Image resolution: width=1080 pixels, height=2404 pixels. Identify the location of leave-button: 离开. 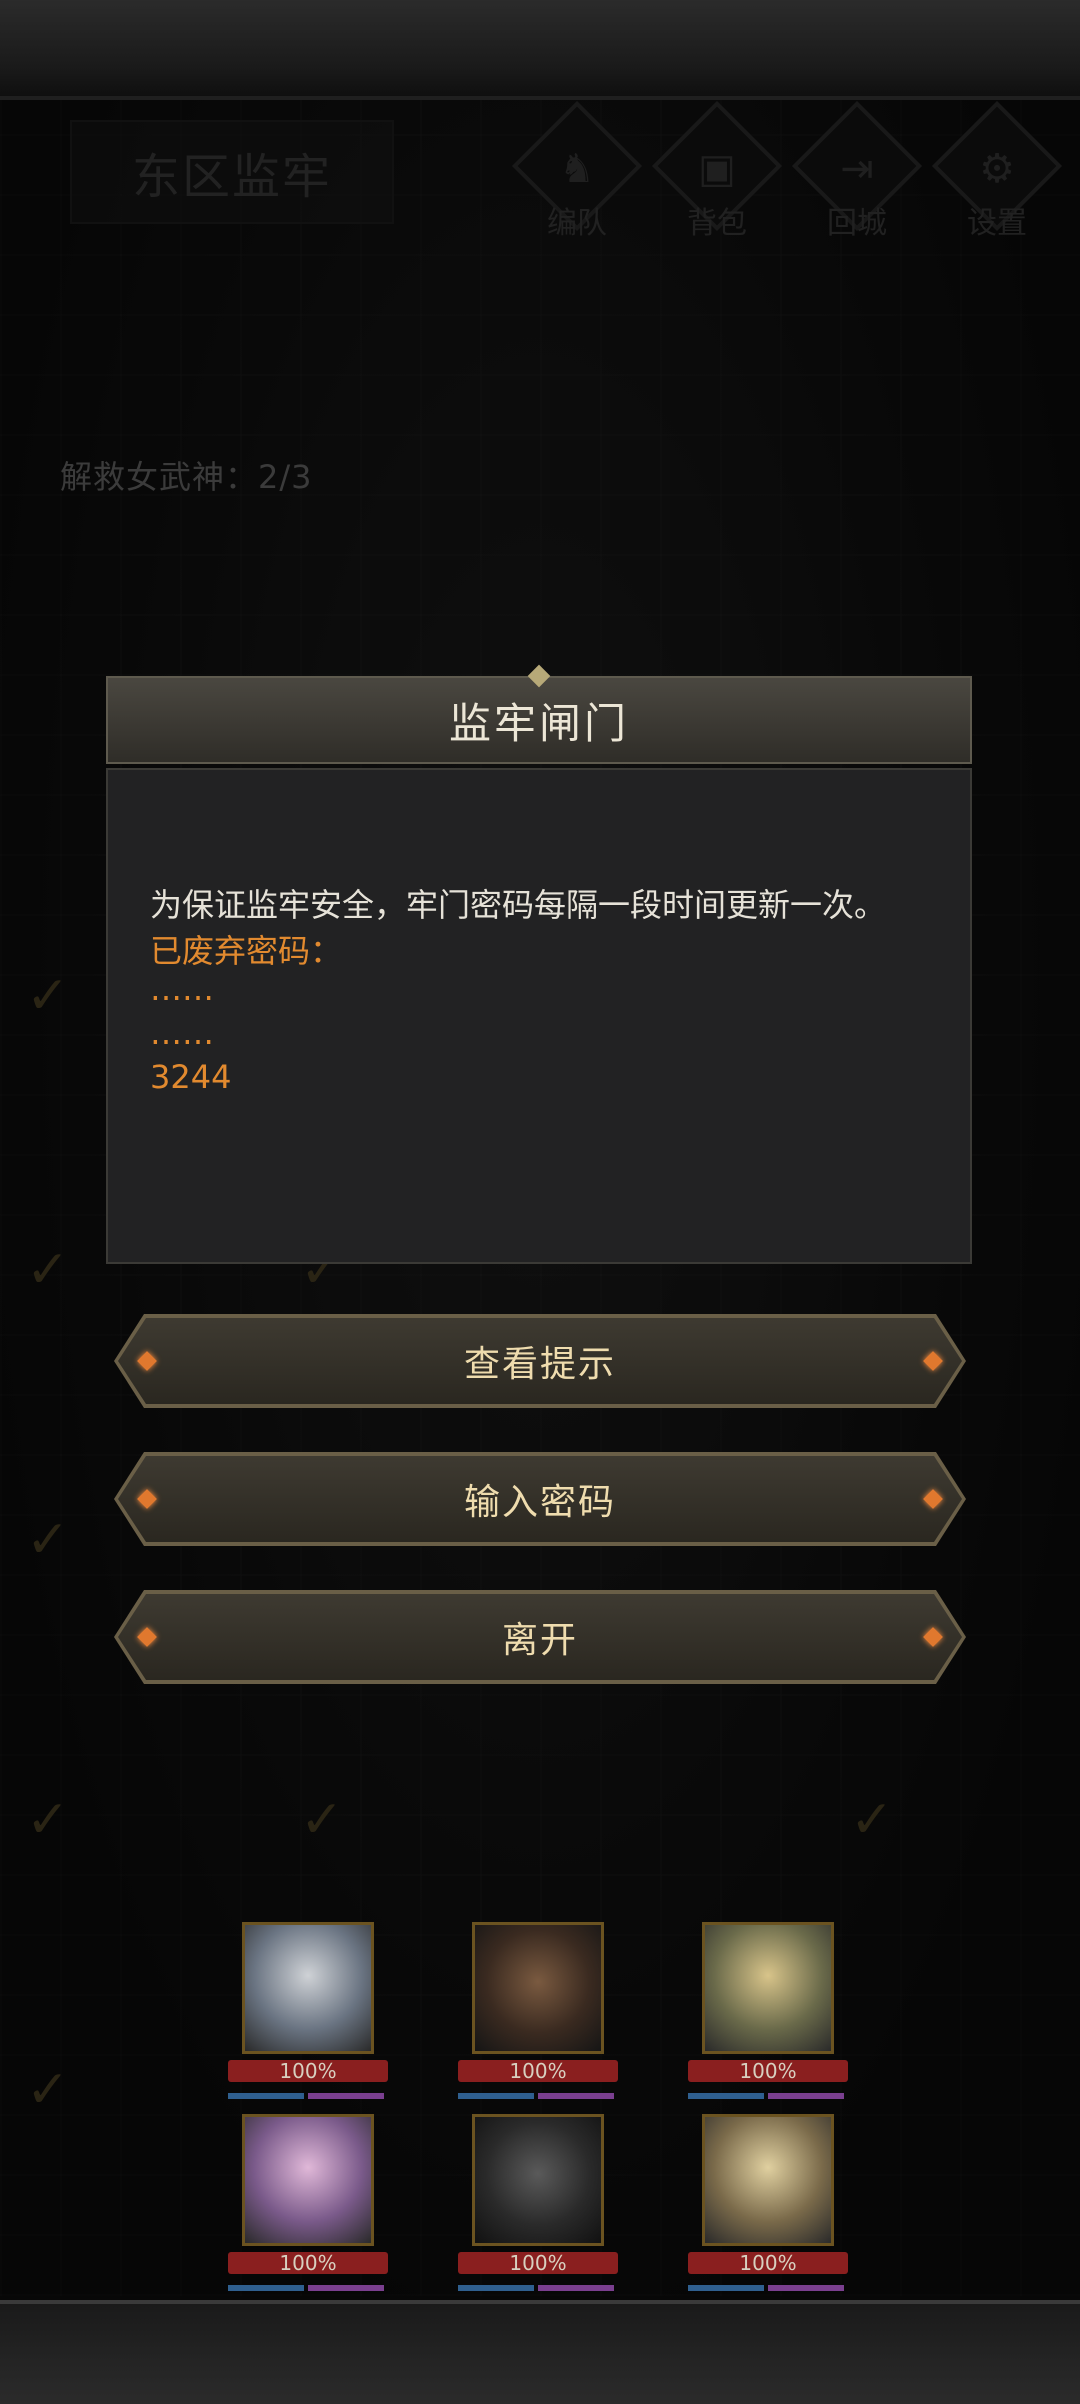
(540, 1637).